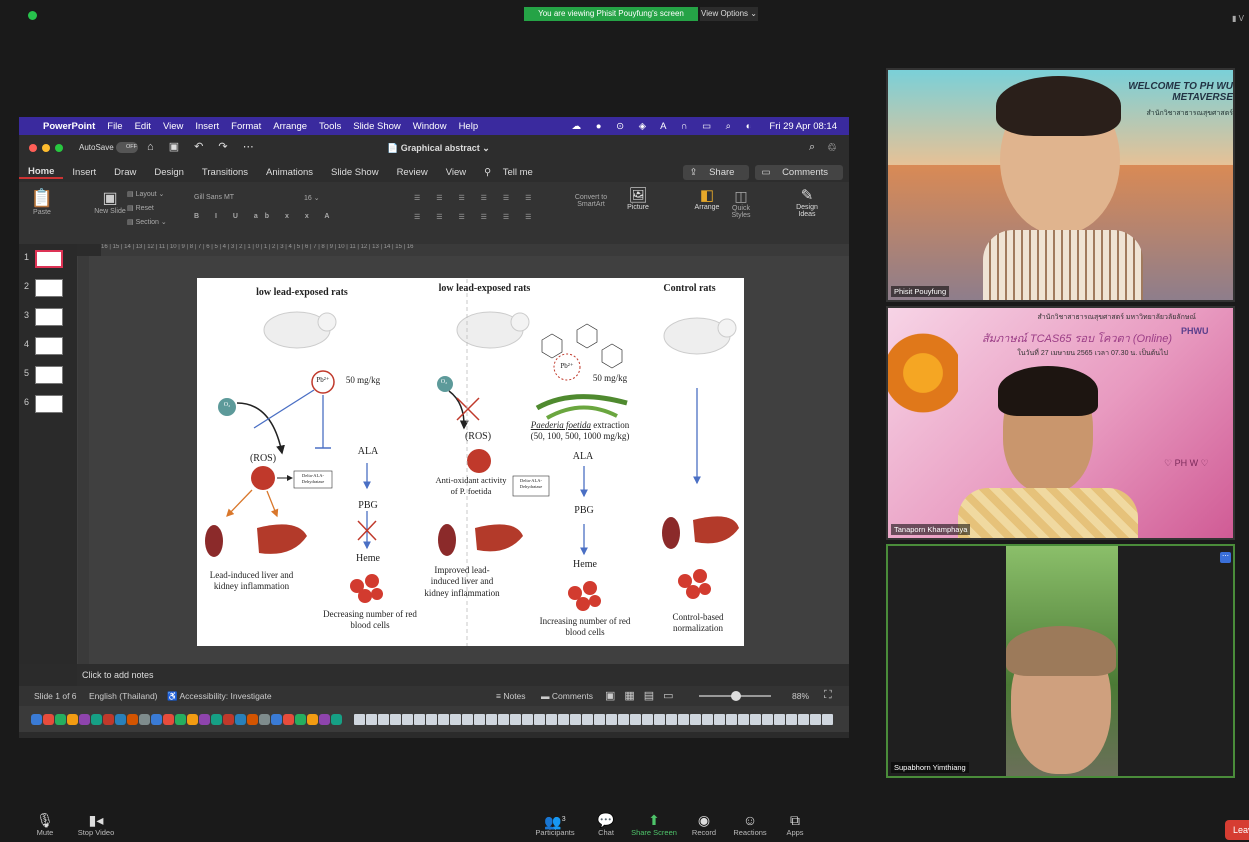 The height and width of the screenshot is (842, 1249). I want to click on font-format-buttons: B I U ab x x A, so click(265, 216).